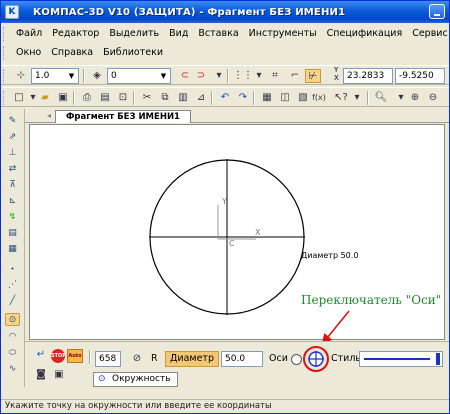 This screenshot has height=414, width=450. What do you see at coordinates (185, 76) in the screenshot?
I see `snap-magnet-icon: ⊂` at bounding box center [185, 76].